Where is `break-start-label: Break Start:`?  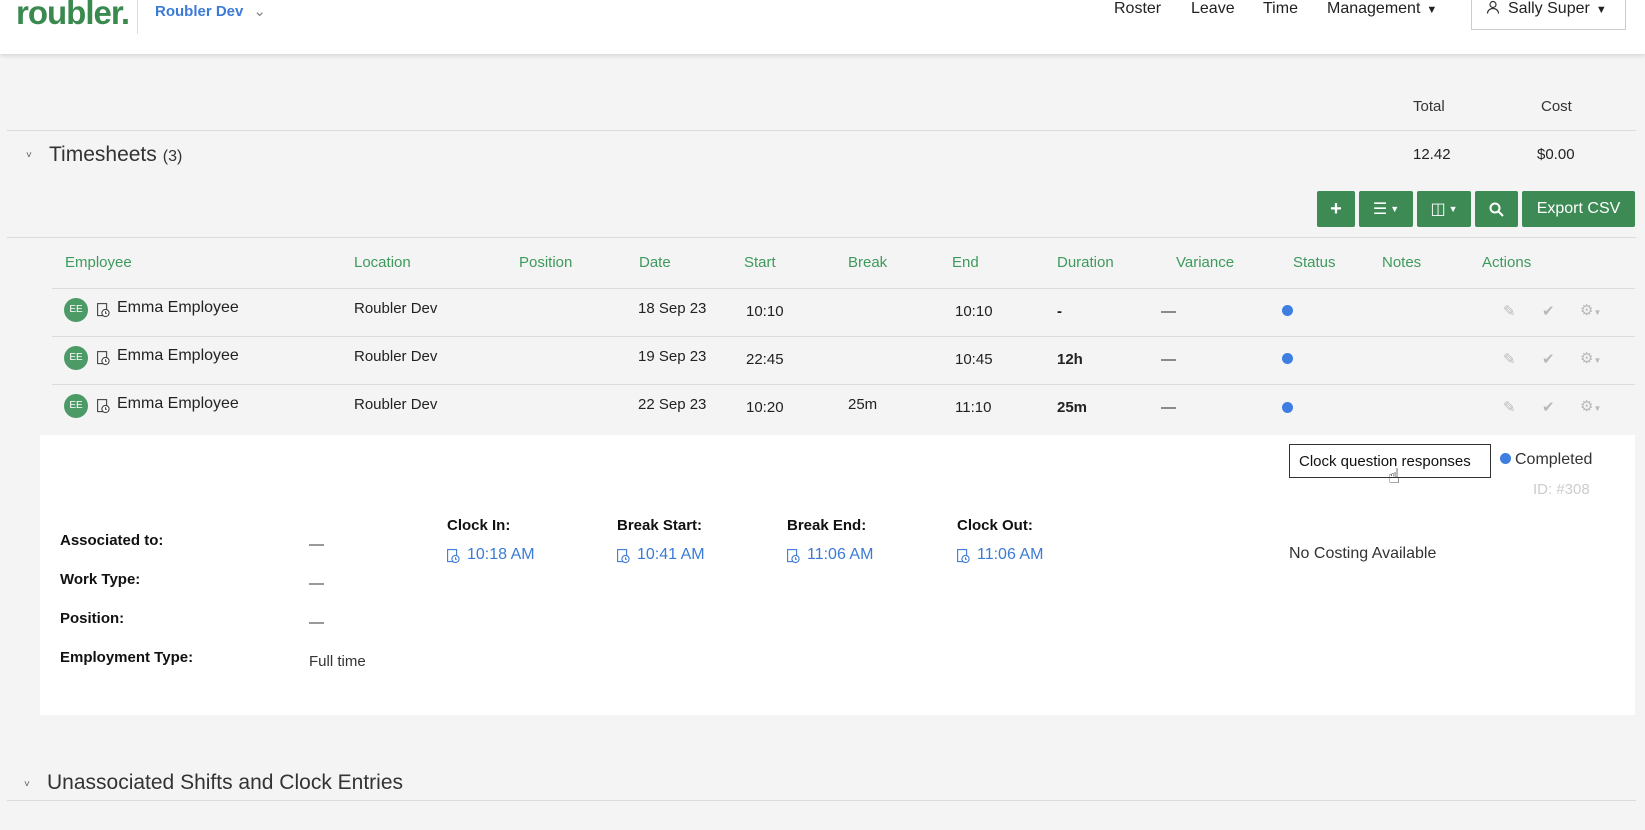
break-start-label: Break Start: is located at coordinates (660, 525).